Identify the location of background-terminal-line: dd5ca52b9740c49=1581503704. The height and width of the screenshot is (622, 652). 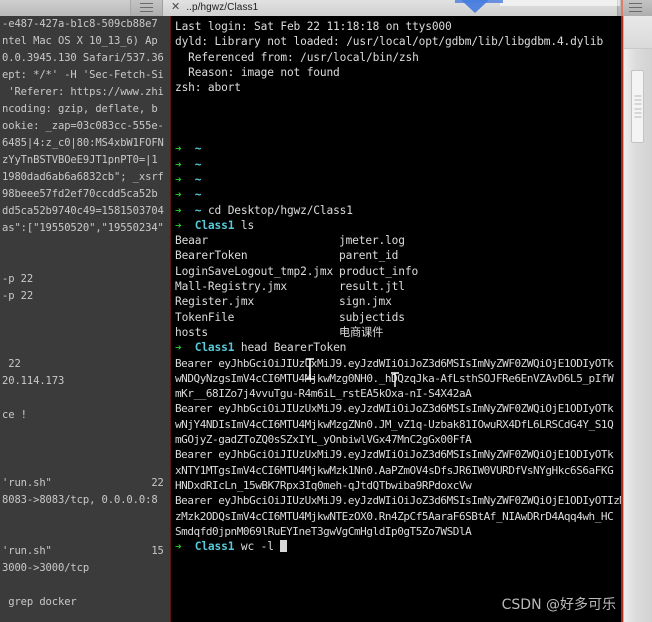
(83, 211).